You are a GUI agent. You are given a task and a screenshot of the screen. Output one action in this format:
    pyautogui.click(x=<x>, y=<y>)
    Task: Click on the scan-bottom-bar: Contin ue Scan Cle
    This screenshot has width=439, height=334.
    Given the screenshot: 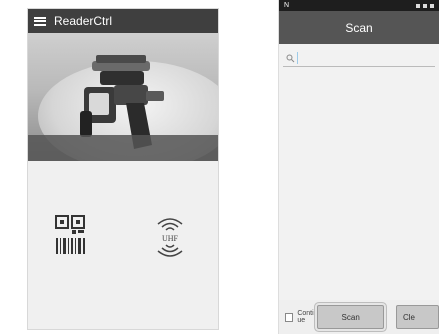 What is the action you would take?
    pyautogui.click(x=359, y=317)
    